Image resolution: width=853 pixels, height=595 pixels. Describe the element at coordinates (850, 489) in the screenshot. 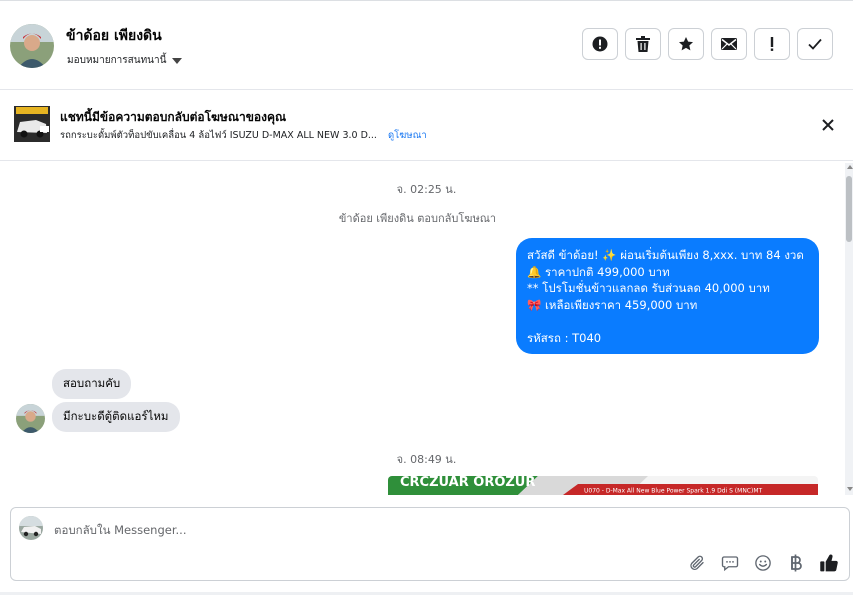

I see `scroll-down-arrow-icon` at that location.